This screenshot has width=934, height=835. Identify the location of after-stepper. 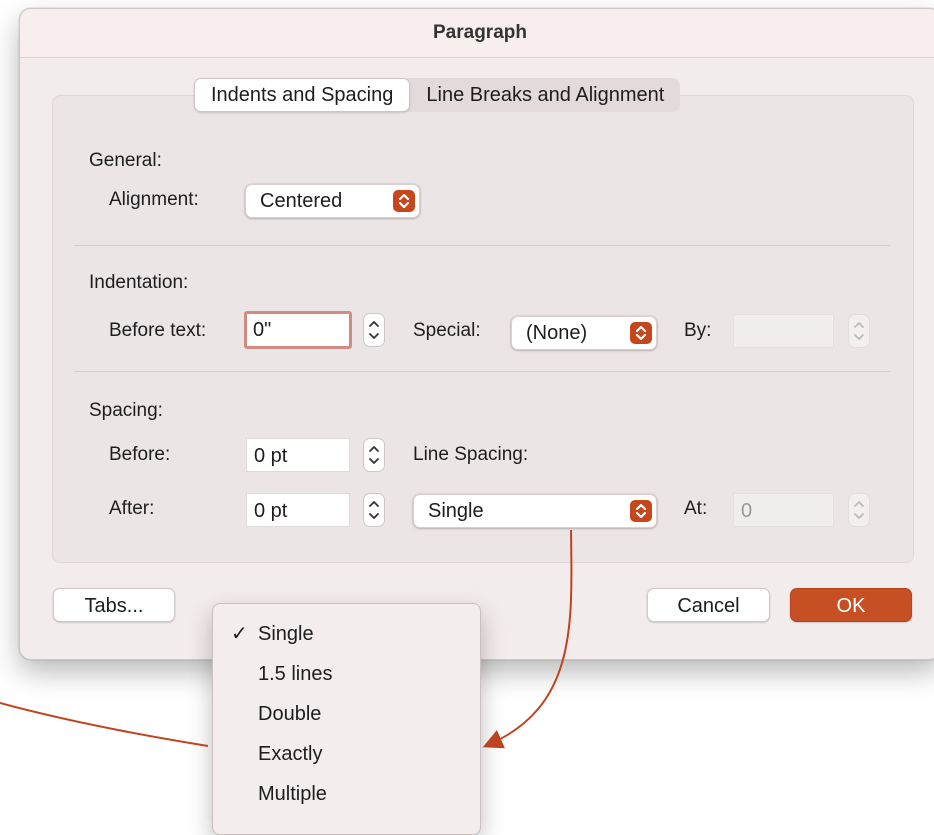
(374, 510).